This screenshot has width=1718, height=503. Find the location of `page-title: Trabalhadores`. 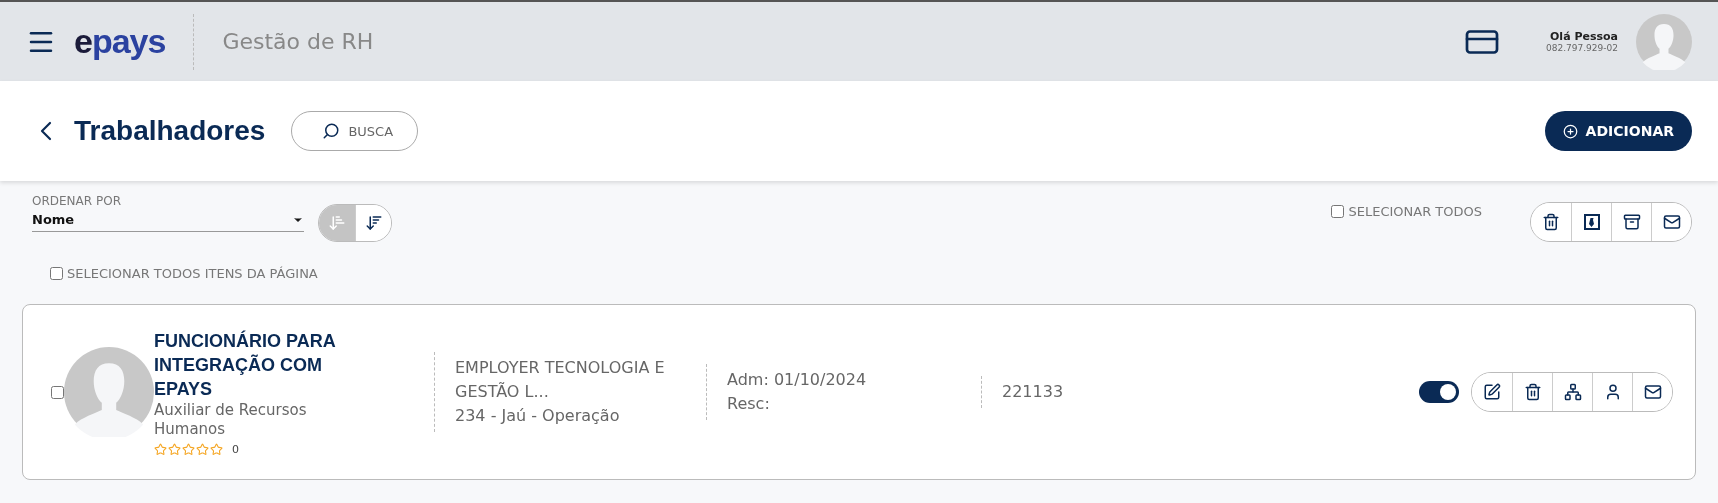

page-title: Trabalhadores is located at coordinates (170, 131).